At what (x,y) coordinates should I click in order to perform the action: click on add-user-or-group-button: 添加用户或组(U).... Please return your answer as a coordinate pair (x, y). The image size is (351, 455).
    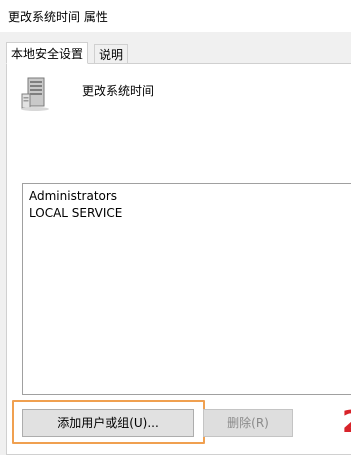
    Looking at the image, I should click on (108, 423).